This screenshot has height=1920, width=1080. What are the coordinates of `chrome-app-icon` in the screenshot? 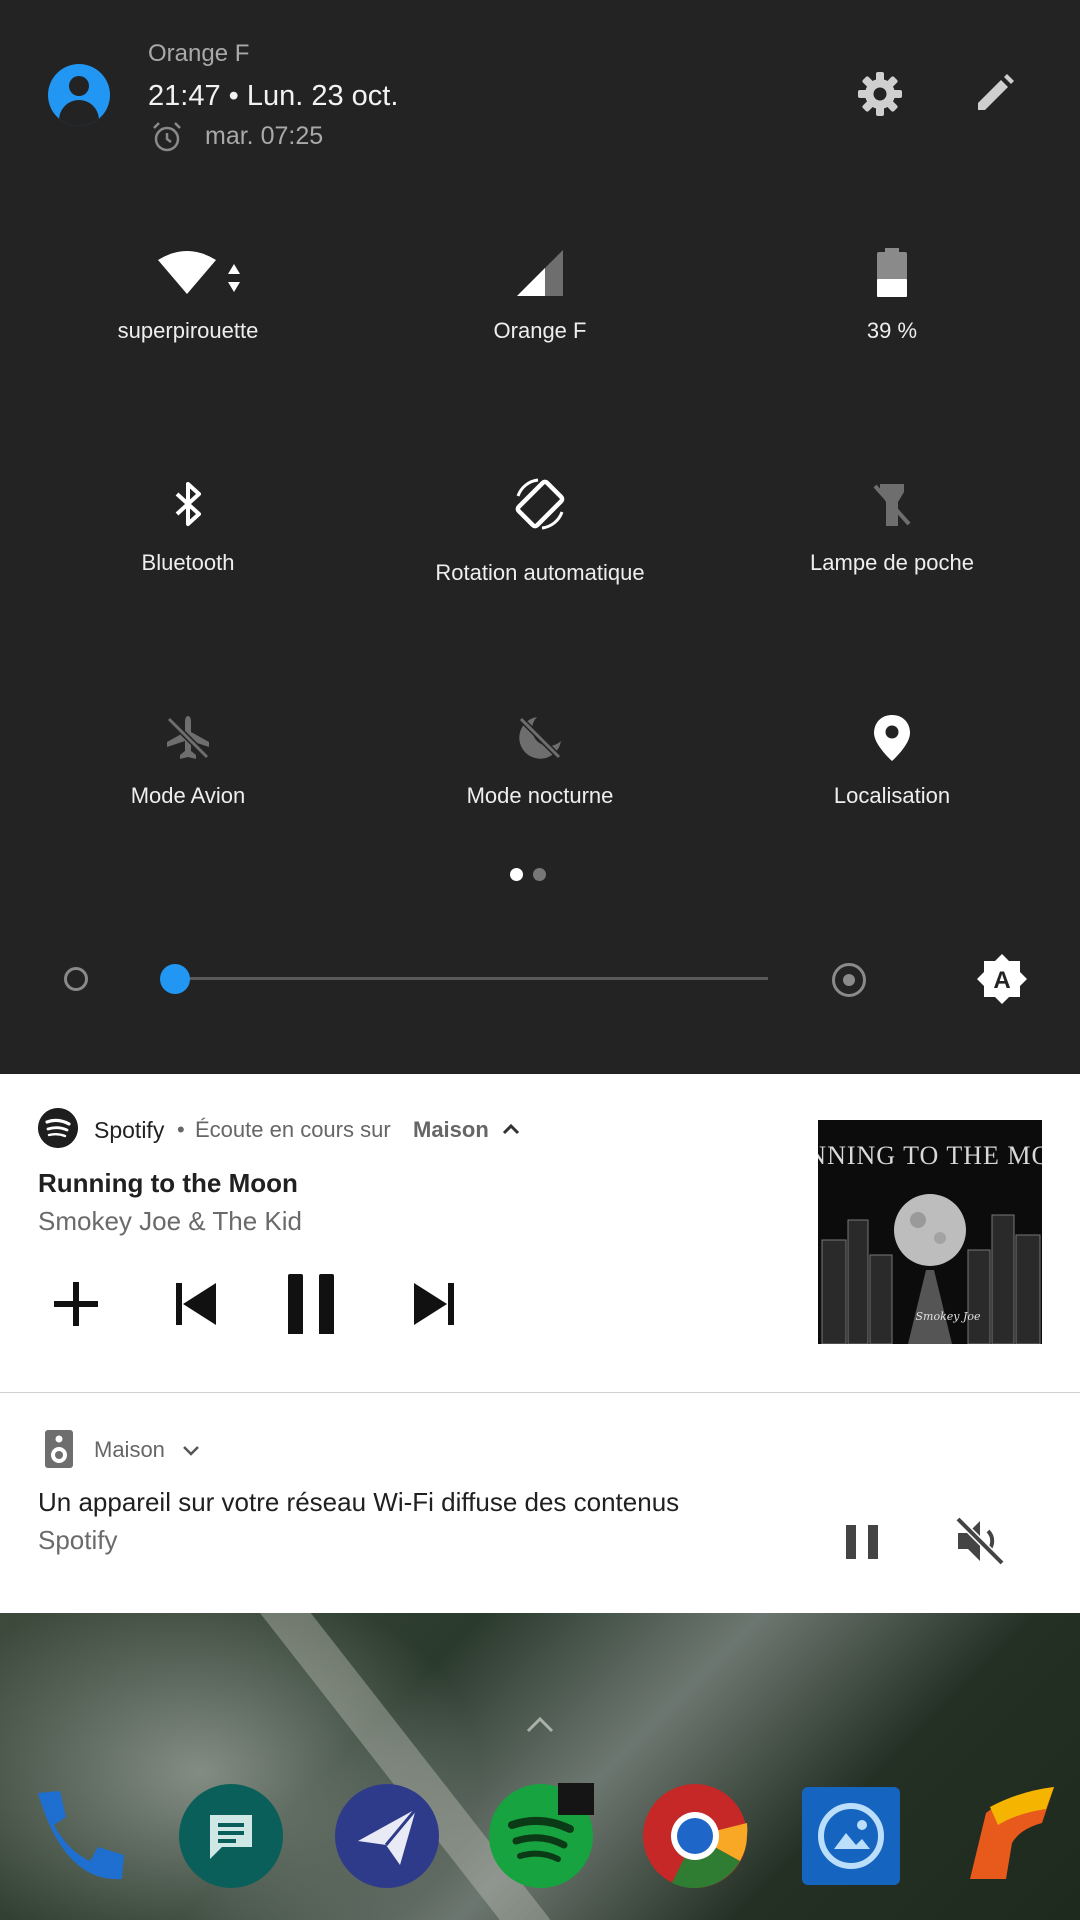 It's located at (695, 1836).